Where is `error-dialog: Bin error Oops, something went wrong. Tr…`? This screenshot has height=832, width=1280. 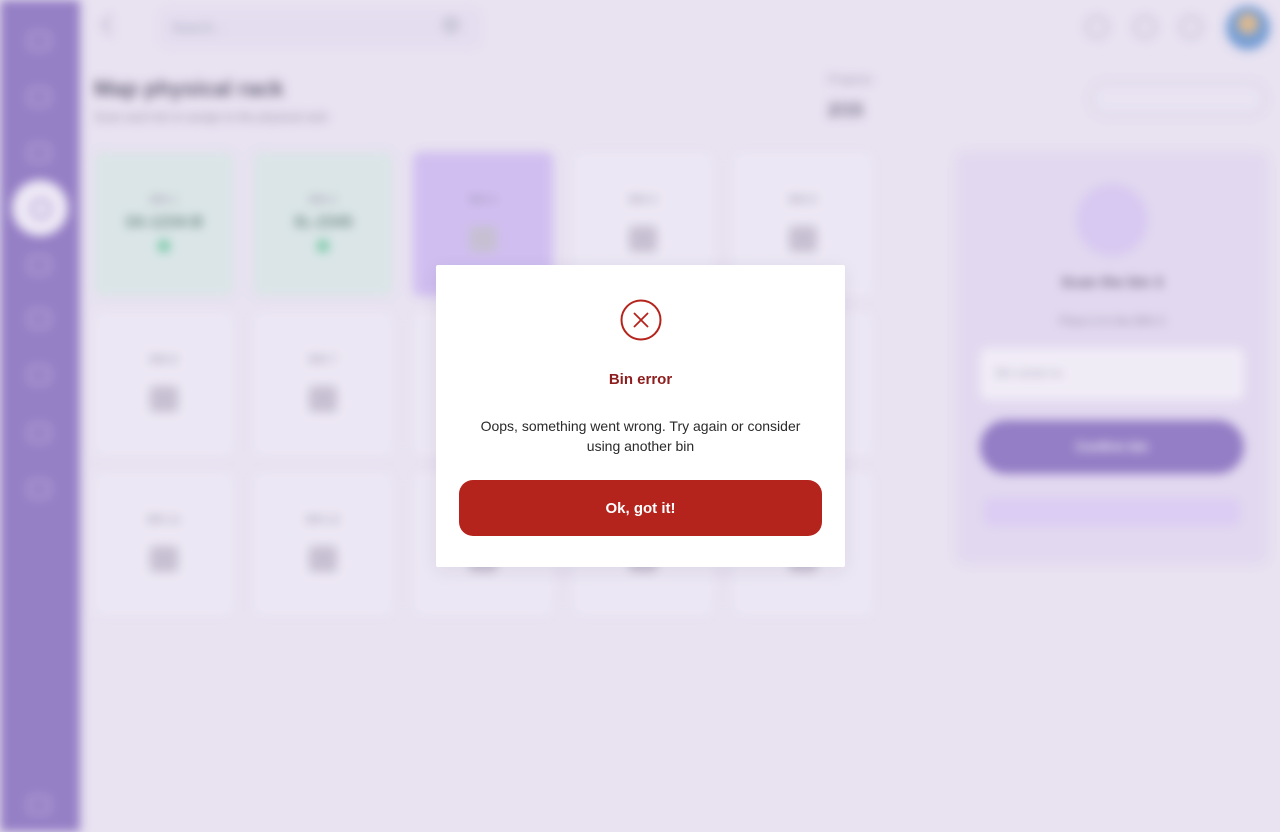 error-dialog: Bin error Oops, something went wrong. Tr… is located at coordinates (640, 416).